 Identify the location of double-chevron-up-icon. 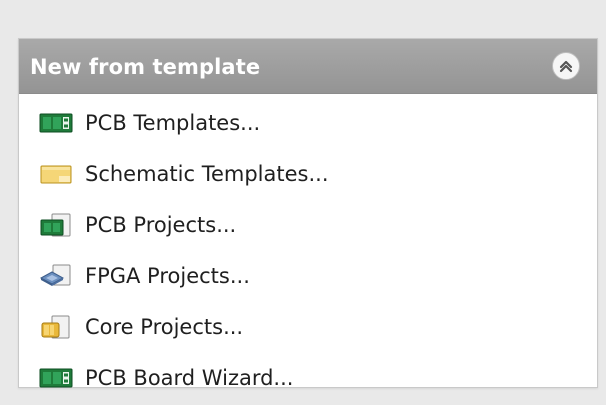
(566, 66).